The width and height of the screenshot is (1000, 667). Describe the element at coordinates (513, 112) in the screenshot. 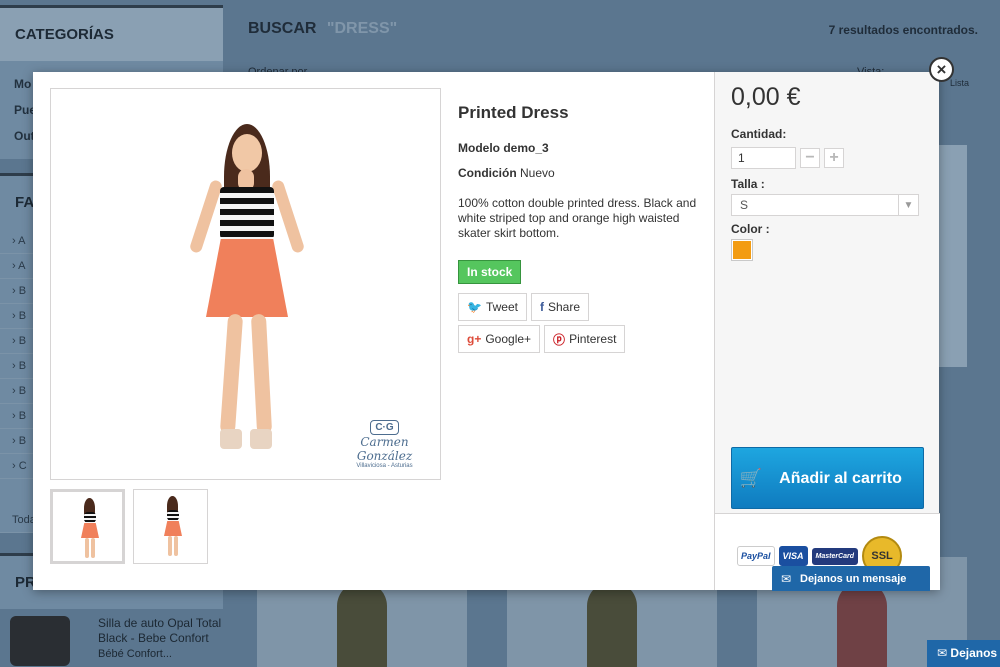

I see `product-title: Printed Dress` at that location.